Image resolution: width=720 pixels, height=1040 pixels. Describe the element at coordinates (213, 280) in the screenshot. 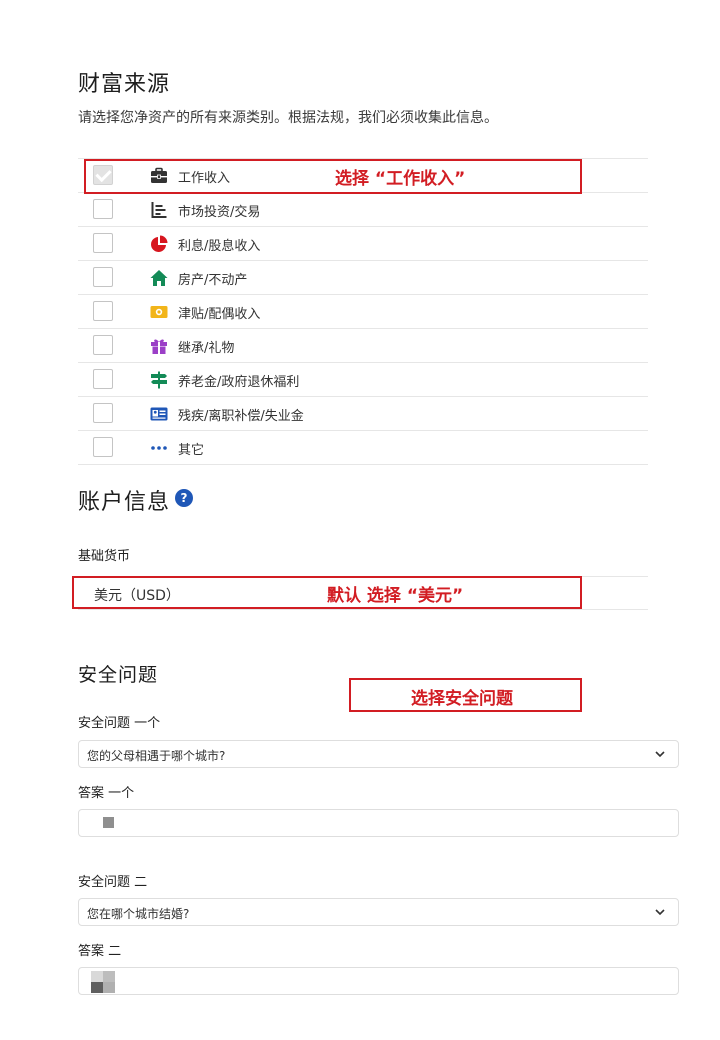

I see `list-item-label: 房产/不动产` at that location.